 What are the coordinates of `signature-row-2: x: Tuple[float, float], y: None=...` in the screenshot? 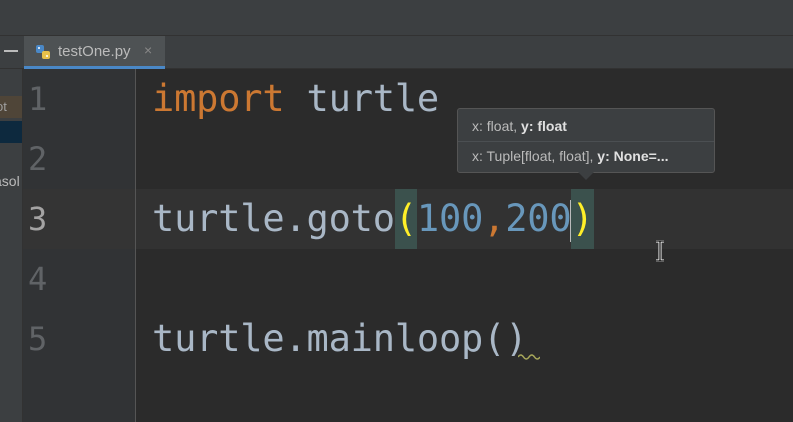 It's located at (570, 156).